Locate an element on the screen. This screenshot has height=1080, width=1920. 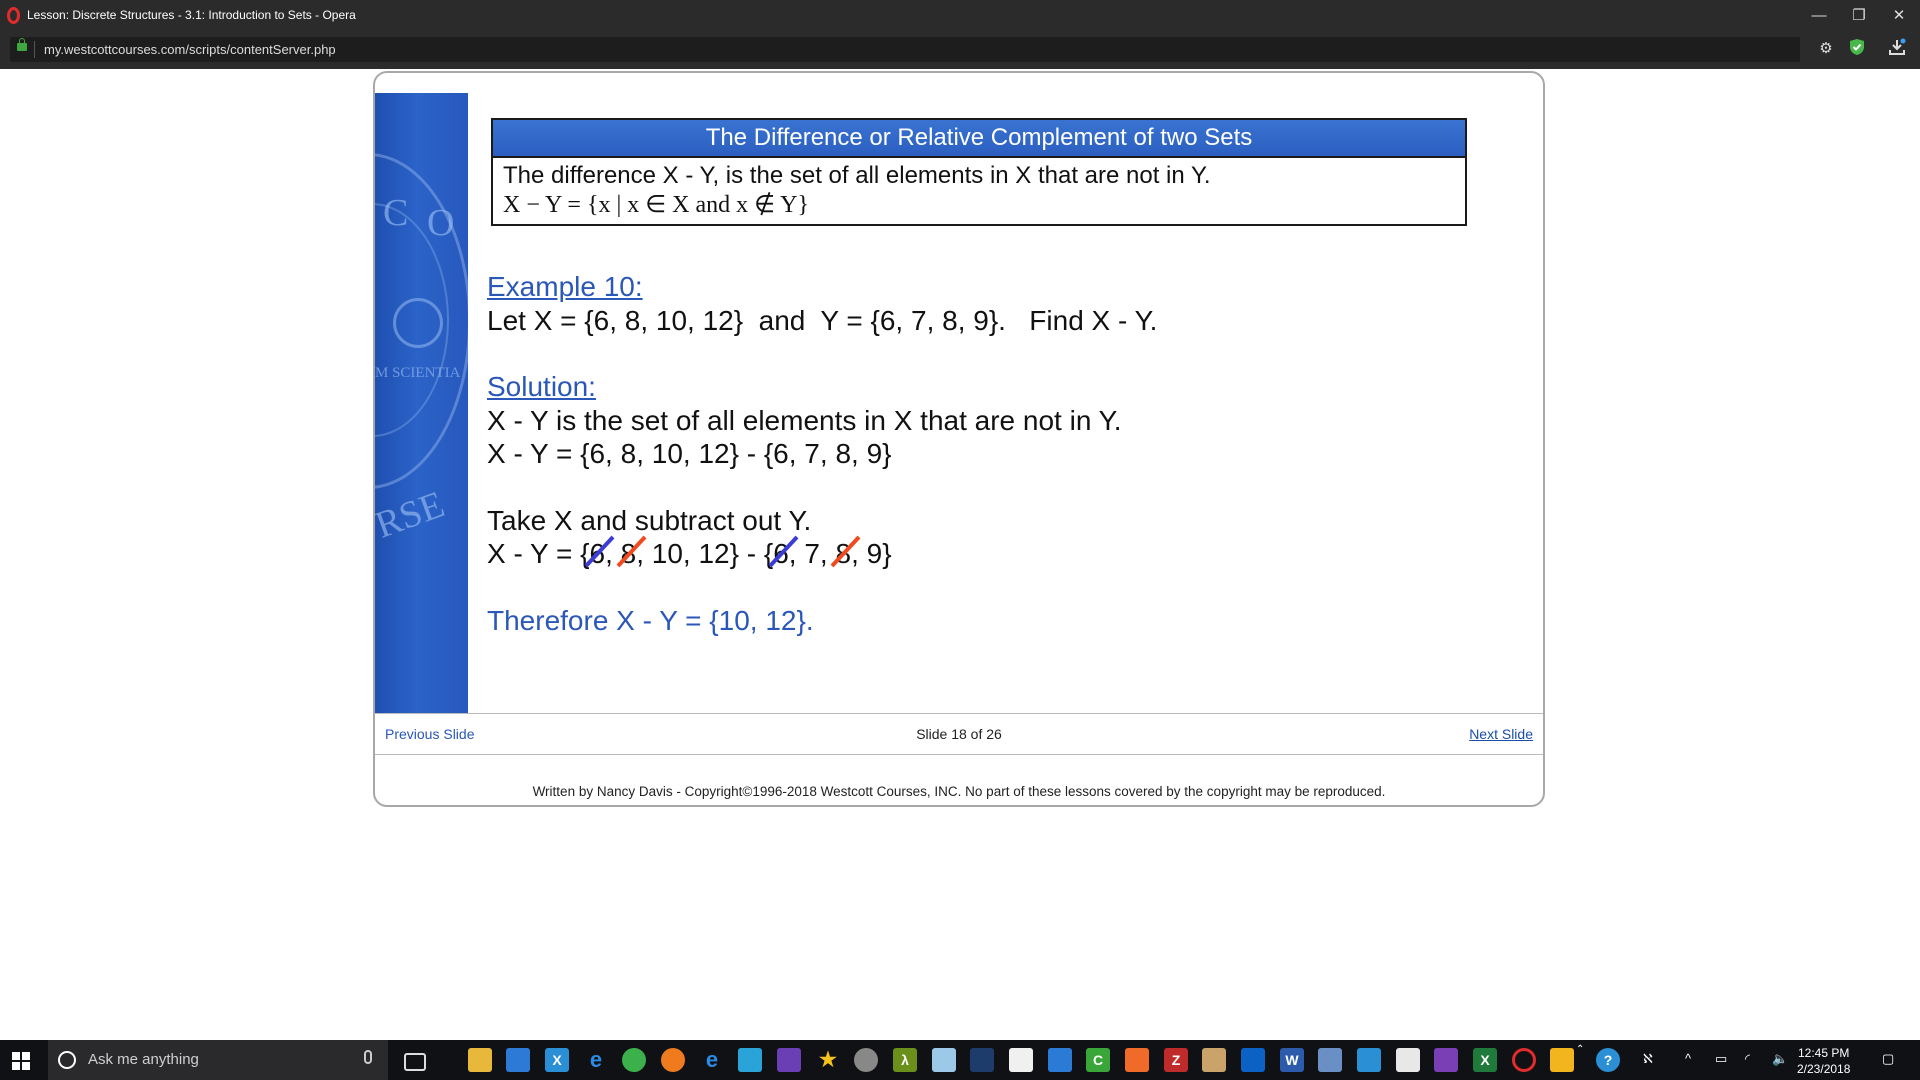
excel-icon: X is located at coordinates (1485, 1060).